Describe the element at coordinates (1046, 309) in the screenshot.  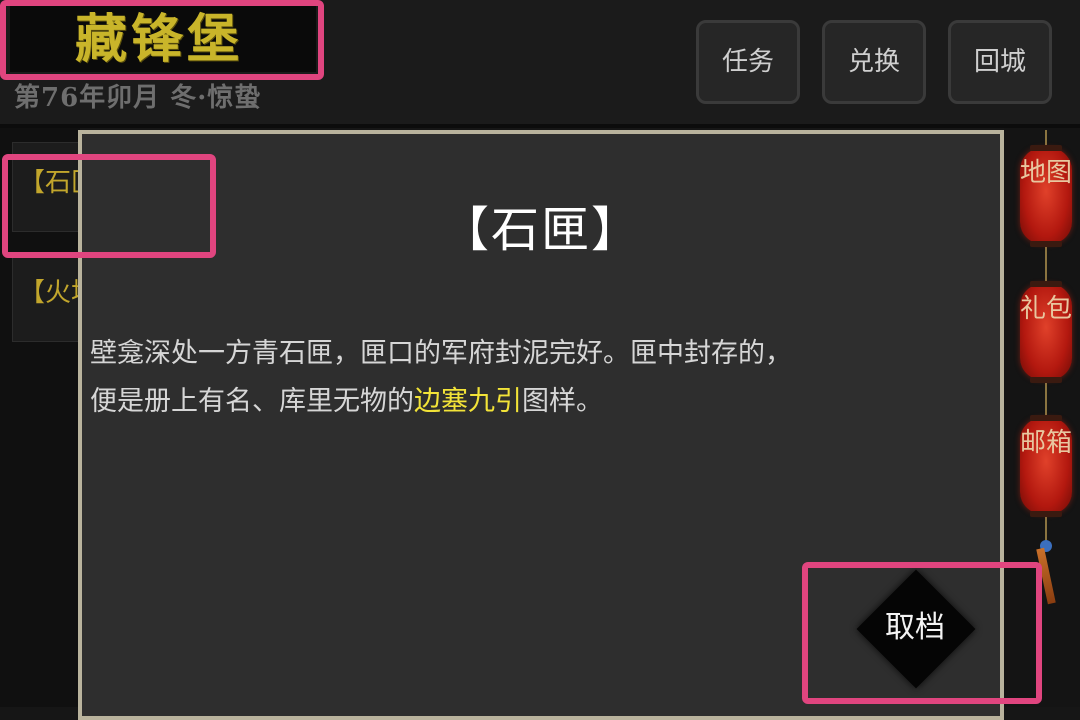
I see `gift-lantern-label: 礼包` at that location.